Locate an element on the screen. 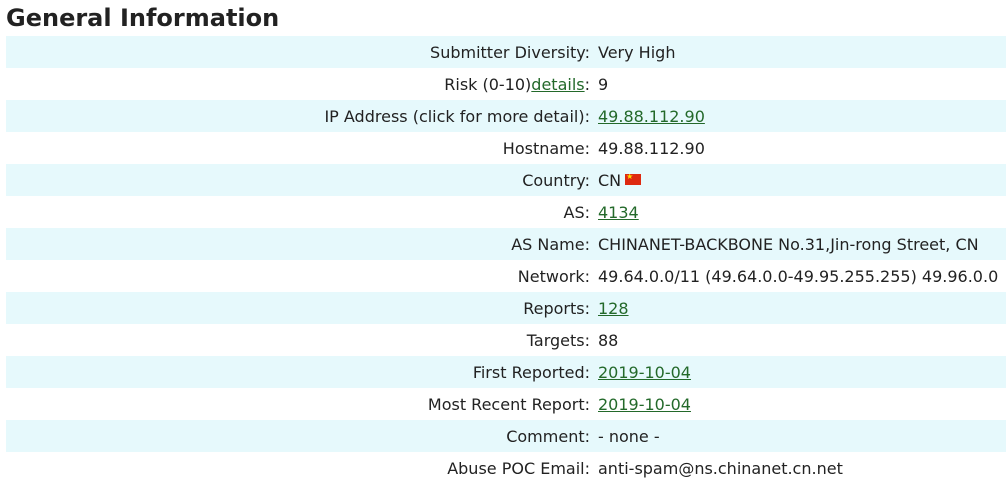  page-title: General Information is located at coordinates (143, 18).